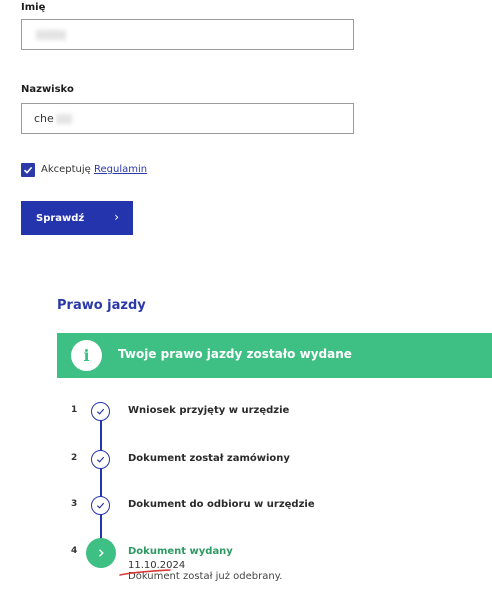 Image resolution: width=492 pixels, height=600 pixels. I want to click on chevron-right-icon: ›, so click(116, 217).